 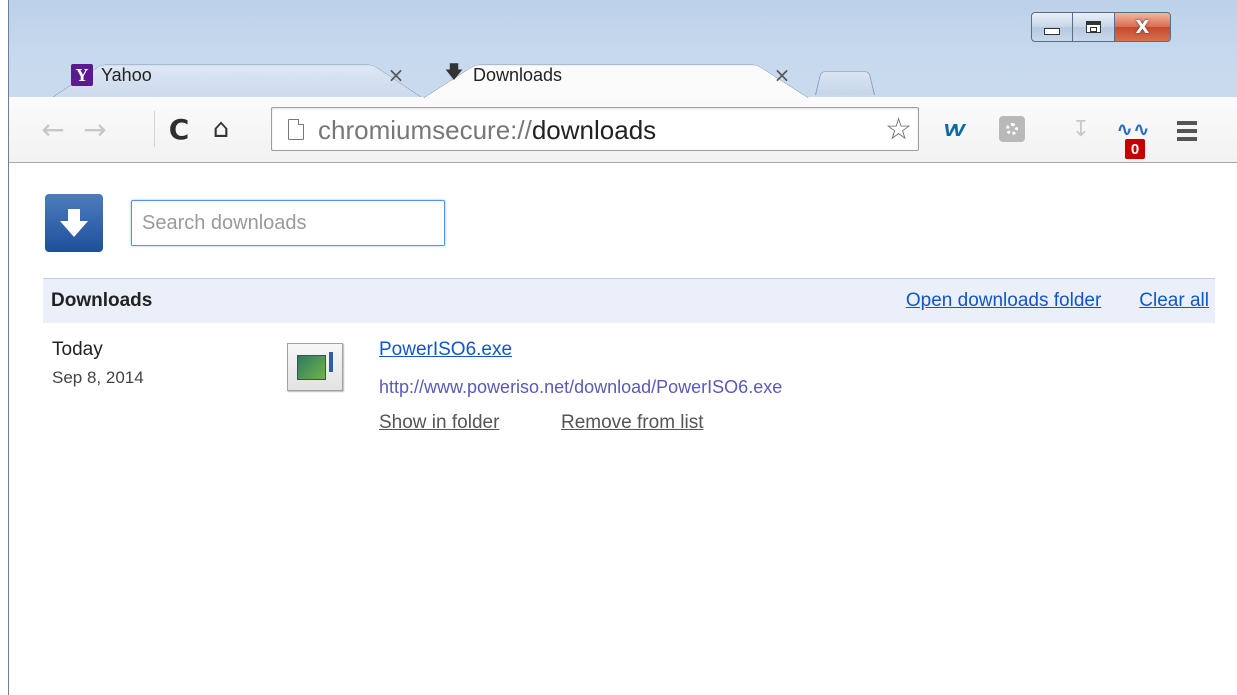 I want to click on tab-content: Y Yahoo ×, so click(x=239, y=75).